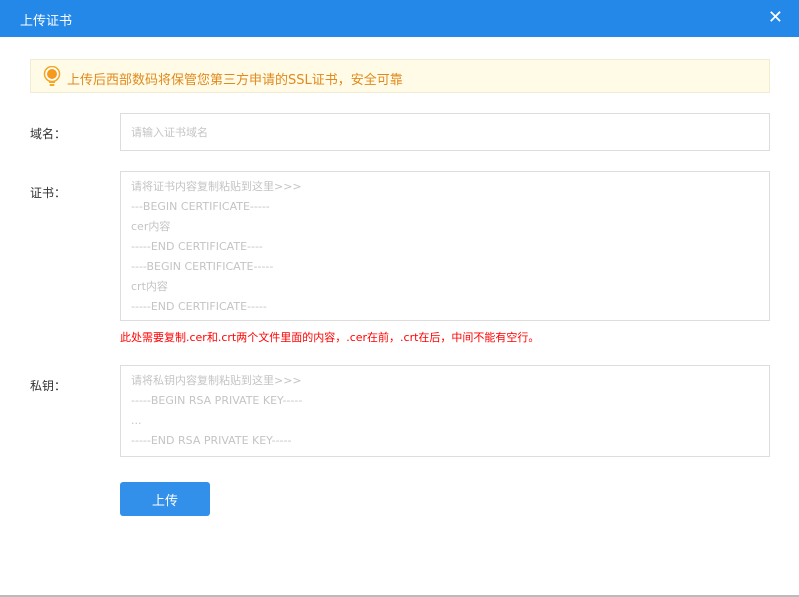 This screenshot has height=597, width=799. What do you see at coordinates (48, 134) in the screenshot?
I see `domain-label: 域名：` at bounding box center [48, 134].